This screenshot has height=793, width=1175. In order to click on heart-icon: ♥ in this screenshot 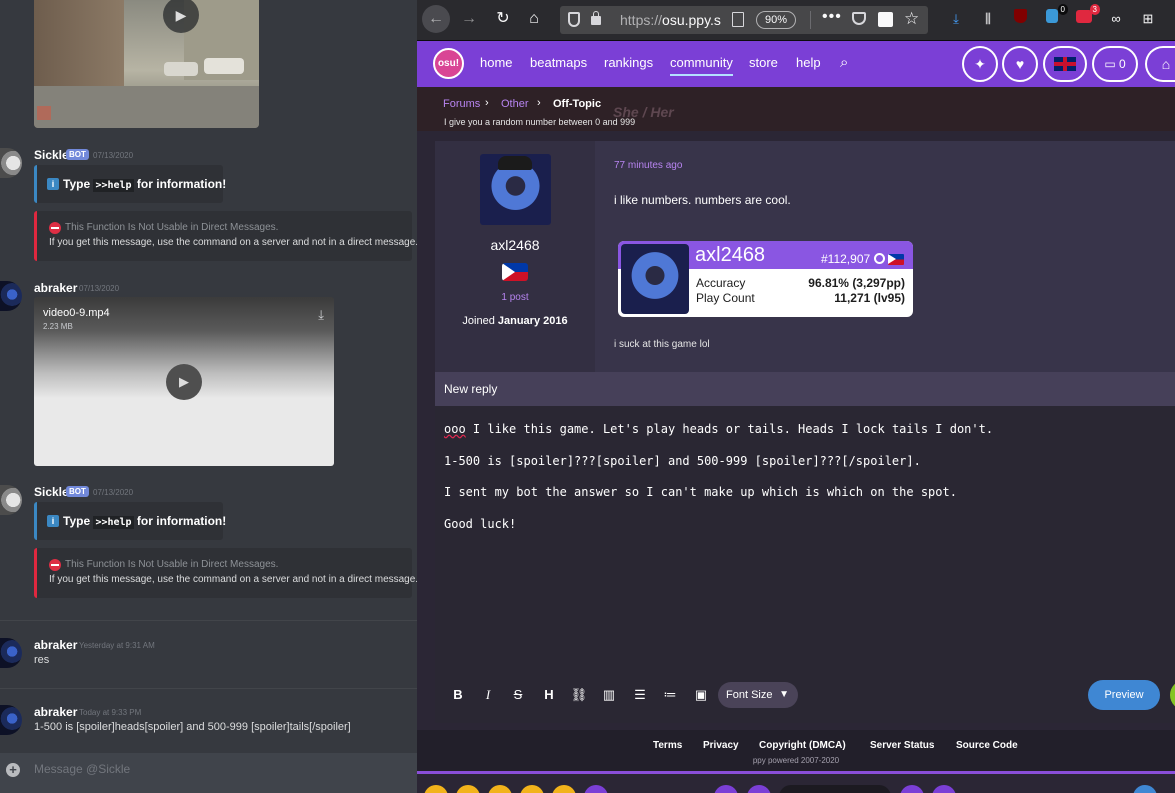, I will do `click(1020, 64)`.